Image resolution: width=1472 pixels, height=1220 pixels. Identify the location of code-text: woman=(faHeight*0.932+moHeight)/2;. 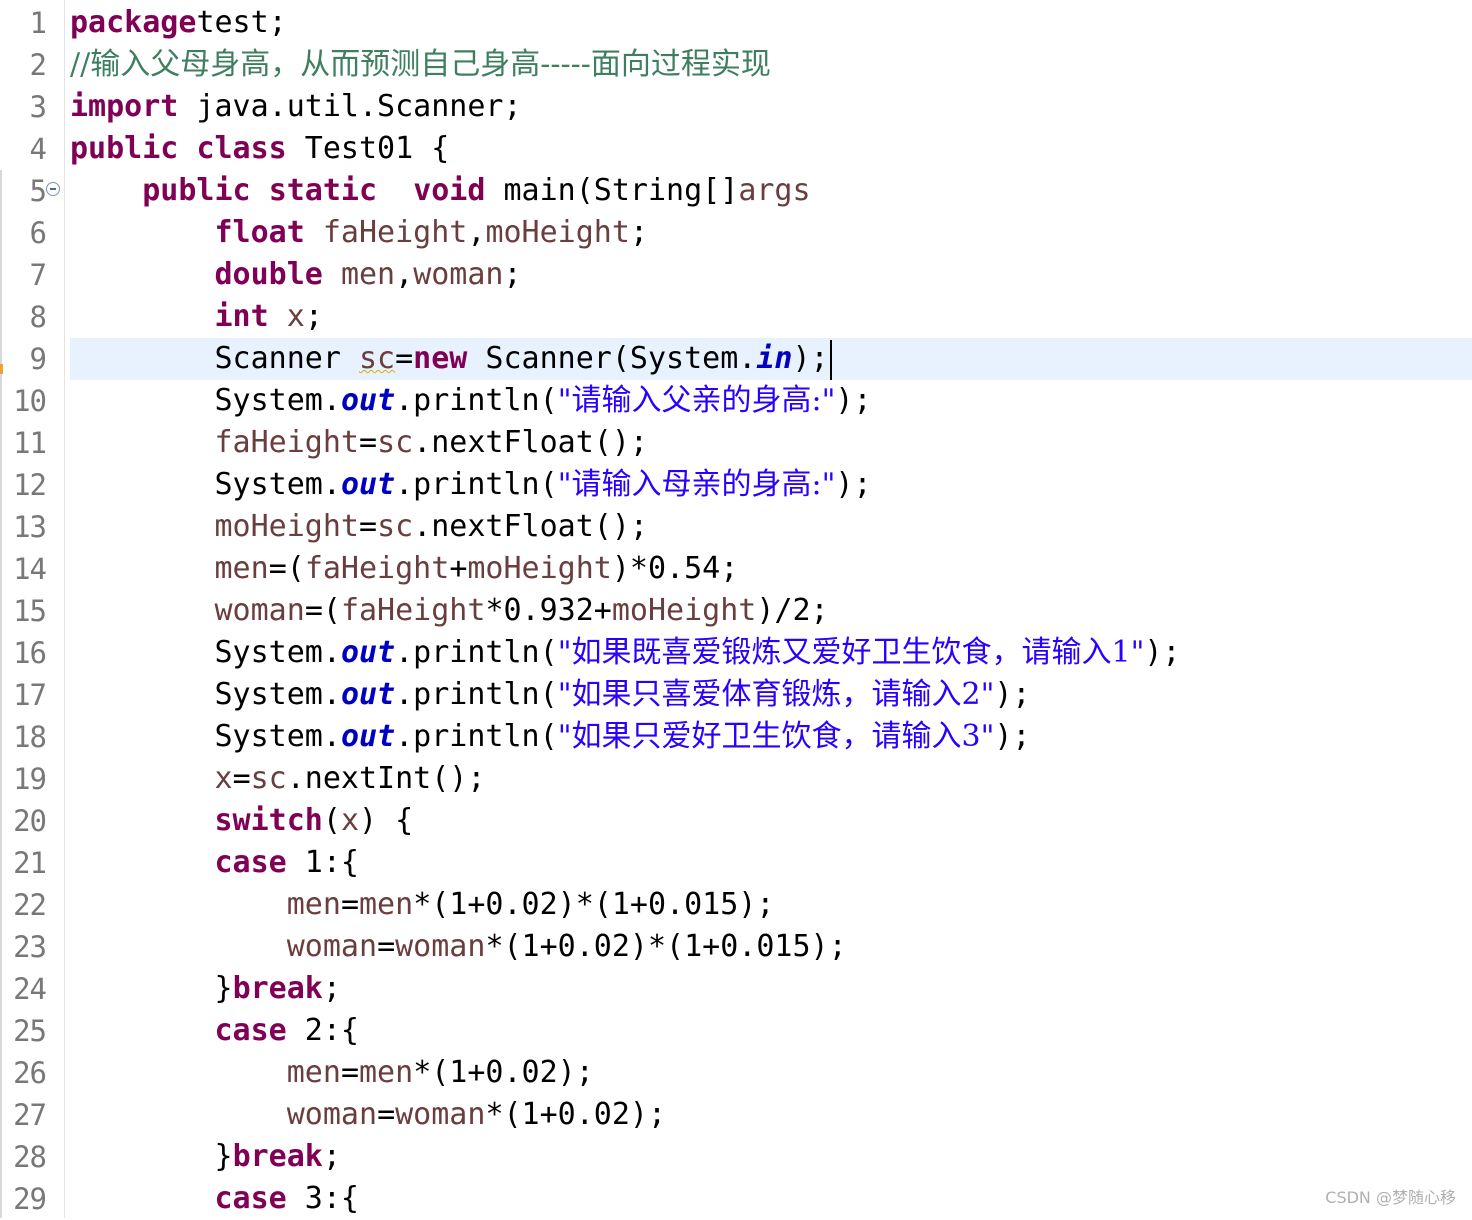
(449, 611).